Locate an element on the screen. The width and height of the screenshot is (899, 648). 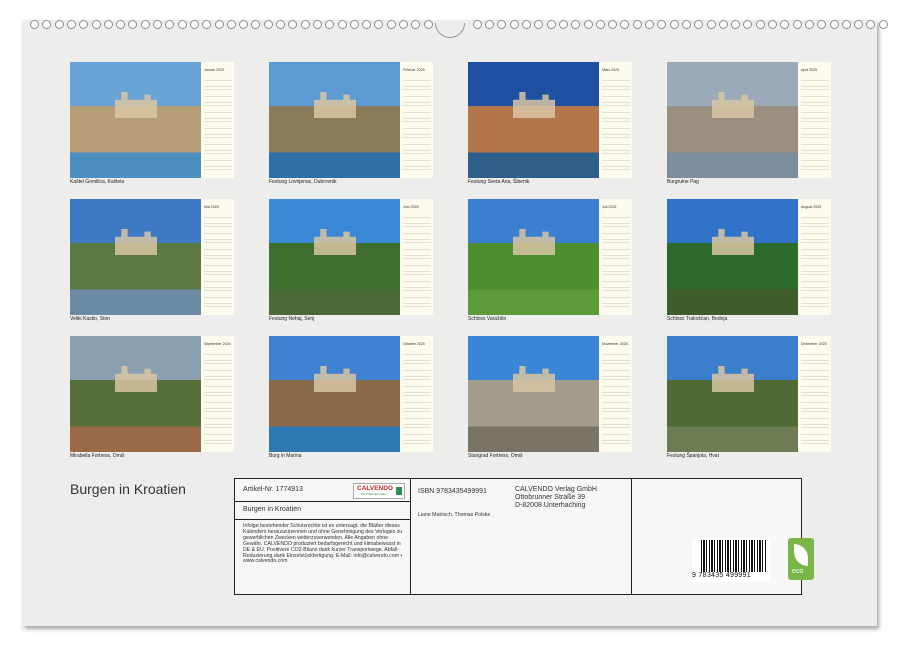
barcode: 9 783435 499991 is located at coordinates (731, 560).